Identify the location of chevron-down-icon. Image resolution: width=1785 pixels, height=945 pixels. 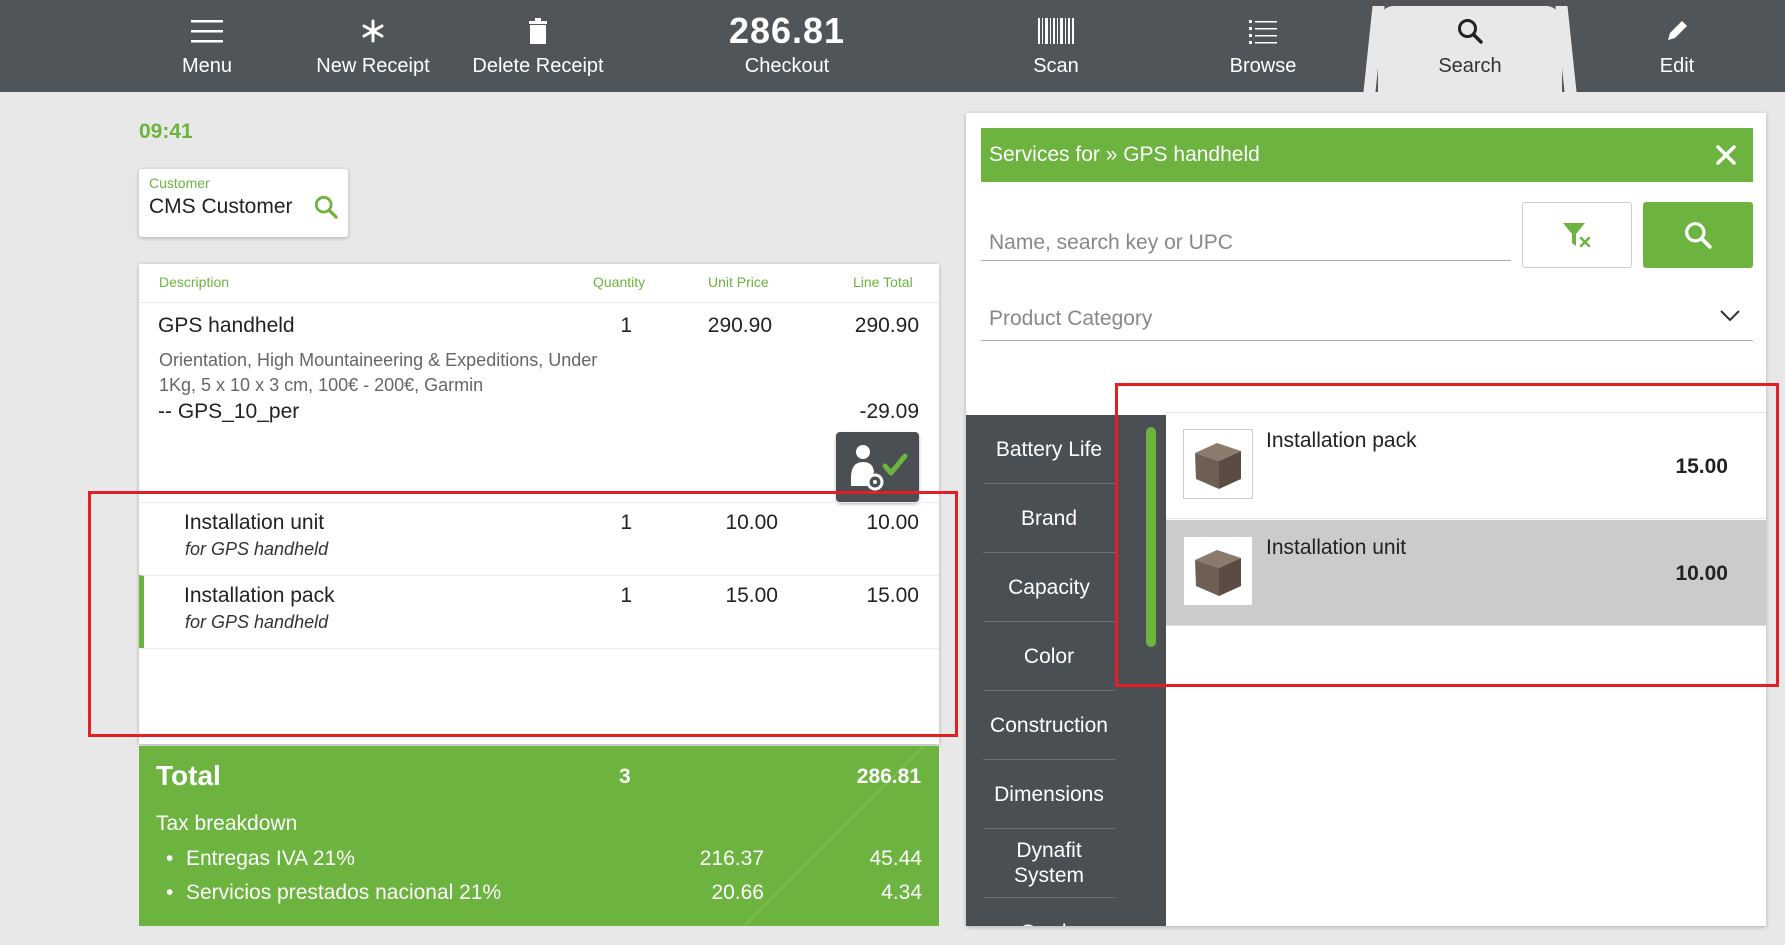
(1730, 316).